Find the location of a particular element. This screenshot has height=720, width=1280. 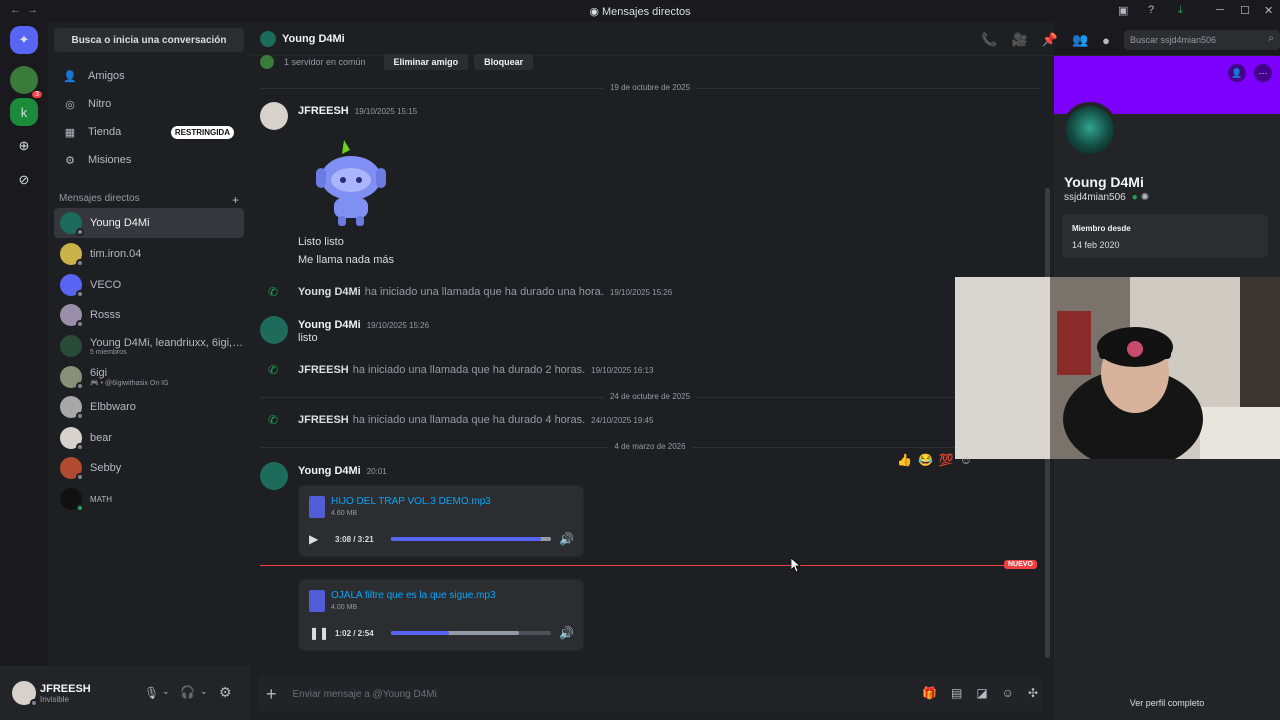

dm-item: 6igi 🎮 • @6igiwithasix On IG is located at coordinates (149, 377).